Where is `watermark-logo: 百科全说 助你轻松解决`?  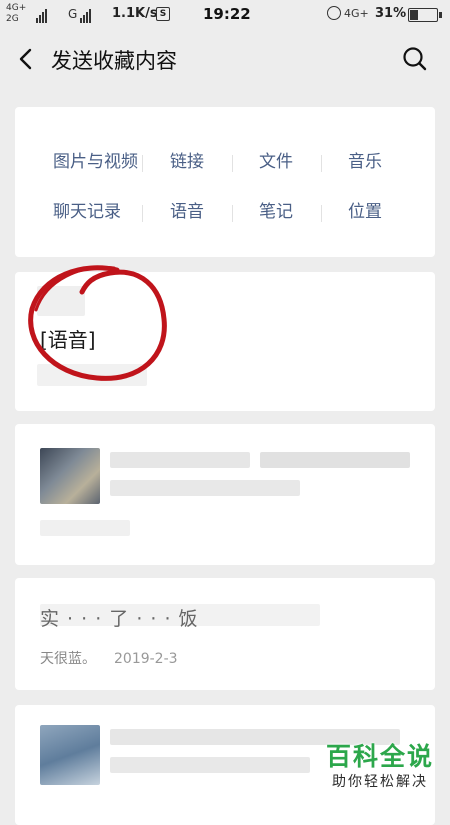 watermark-logo: 百科全说 助你轻松解决 is located at coordinates (384, 766).